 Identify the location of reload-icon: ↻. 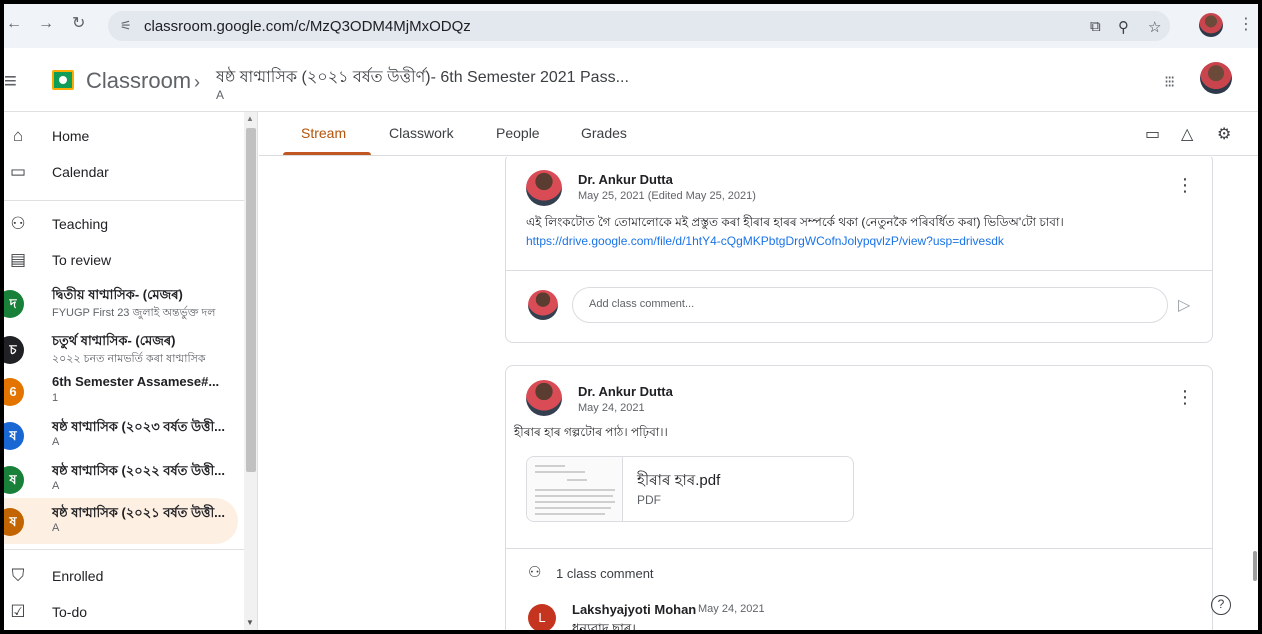
(78, 24).